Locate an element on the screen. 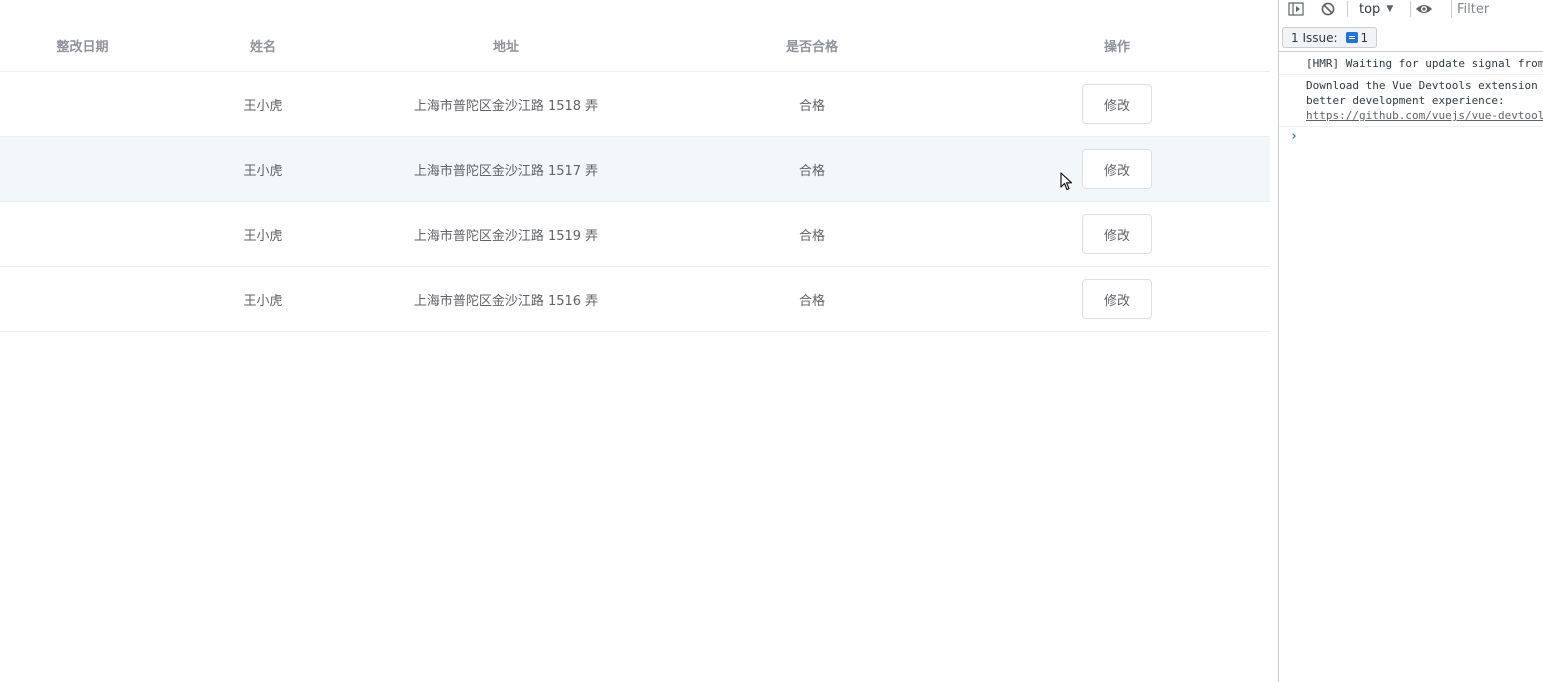 The width and height of the screenshot is (1543, 682). header-operation: 操作 is located at coordinates (1116, 47).